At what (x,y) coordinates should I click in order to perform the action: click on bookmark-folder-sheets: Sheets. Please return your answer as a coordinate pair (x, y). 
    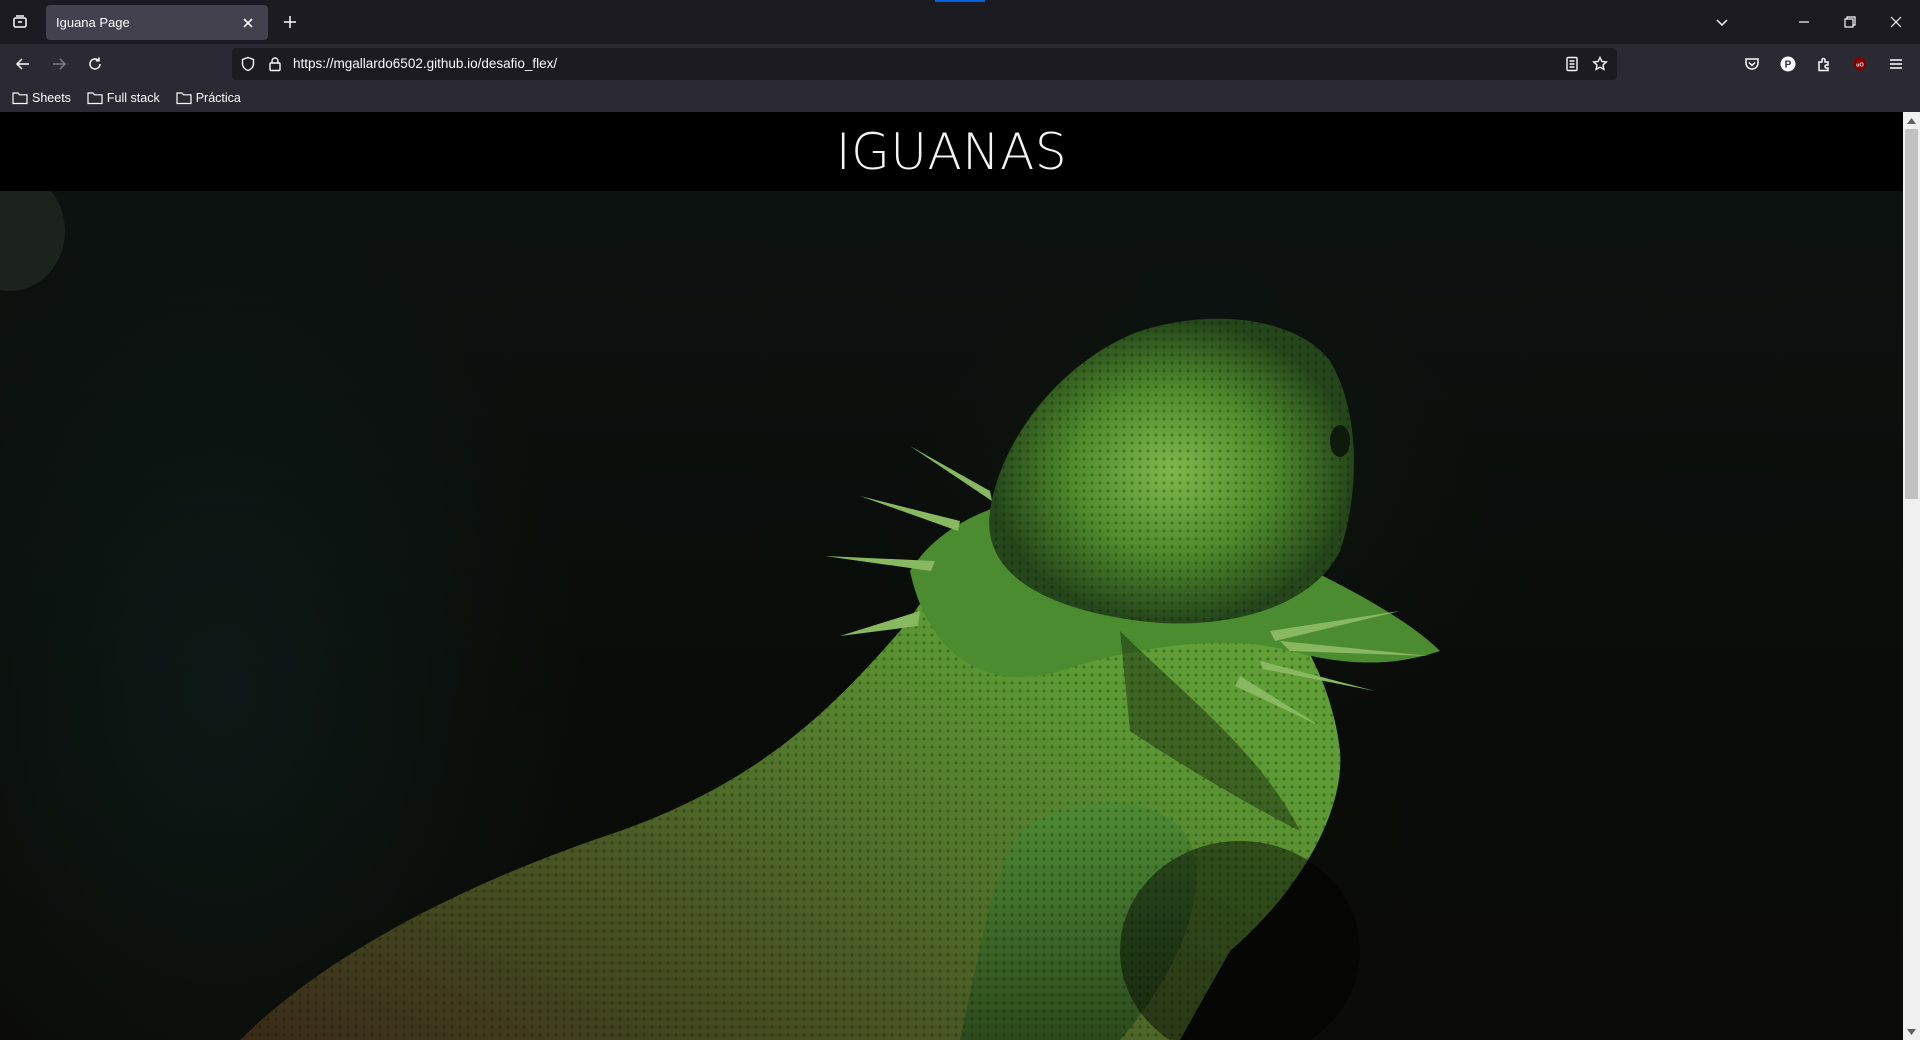
    Looking at the image, I should click on (41, 98).